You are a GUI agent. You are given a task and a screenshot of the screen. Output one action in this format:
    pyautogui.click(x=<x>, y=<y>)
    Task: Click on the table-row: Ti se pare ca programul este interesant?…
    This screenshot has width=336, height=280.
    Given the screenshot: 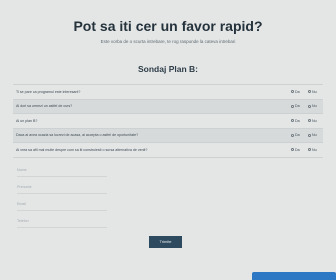 What is the action you would take?
    pyautogui.click(x=168, y=91)
    